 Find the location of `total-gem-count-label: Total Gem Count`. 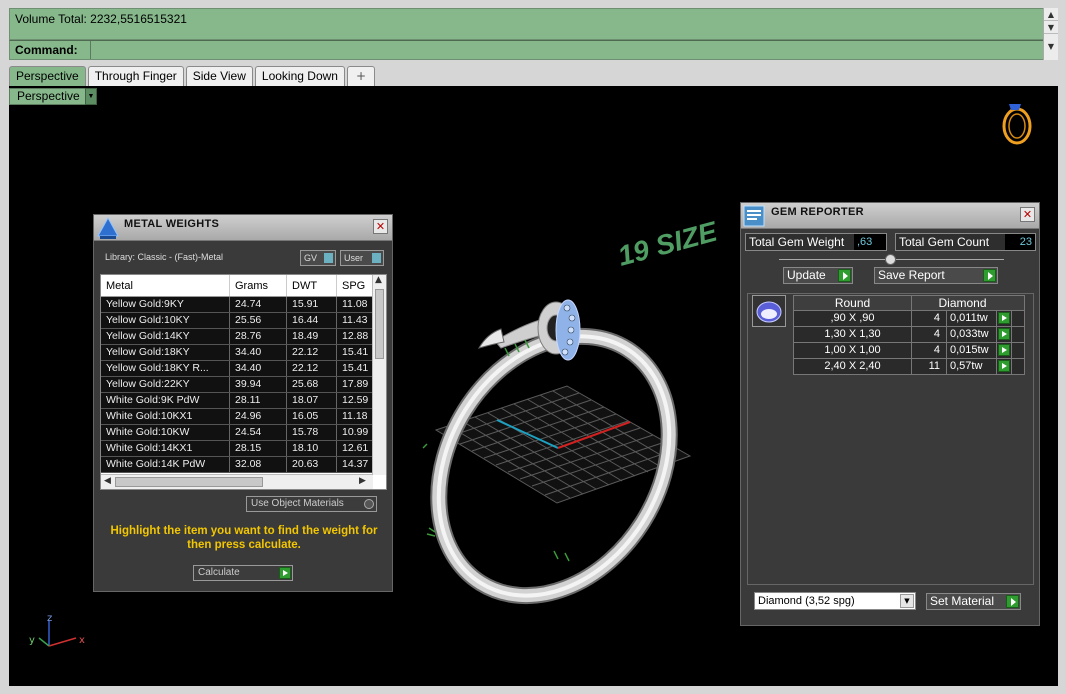

total-gem-count-label: Total Gem Count is located at coordinates (944, 242).